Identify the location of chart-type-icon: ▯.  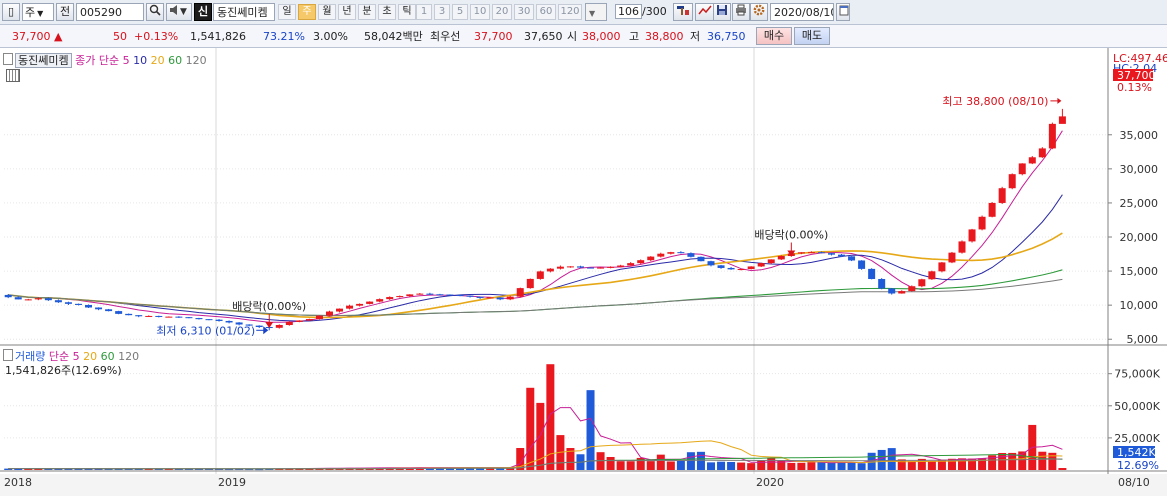
(11, 12).